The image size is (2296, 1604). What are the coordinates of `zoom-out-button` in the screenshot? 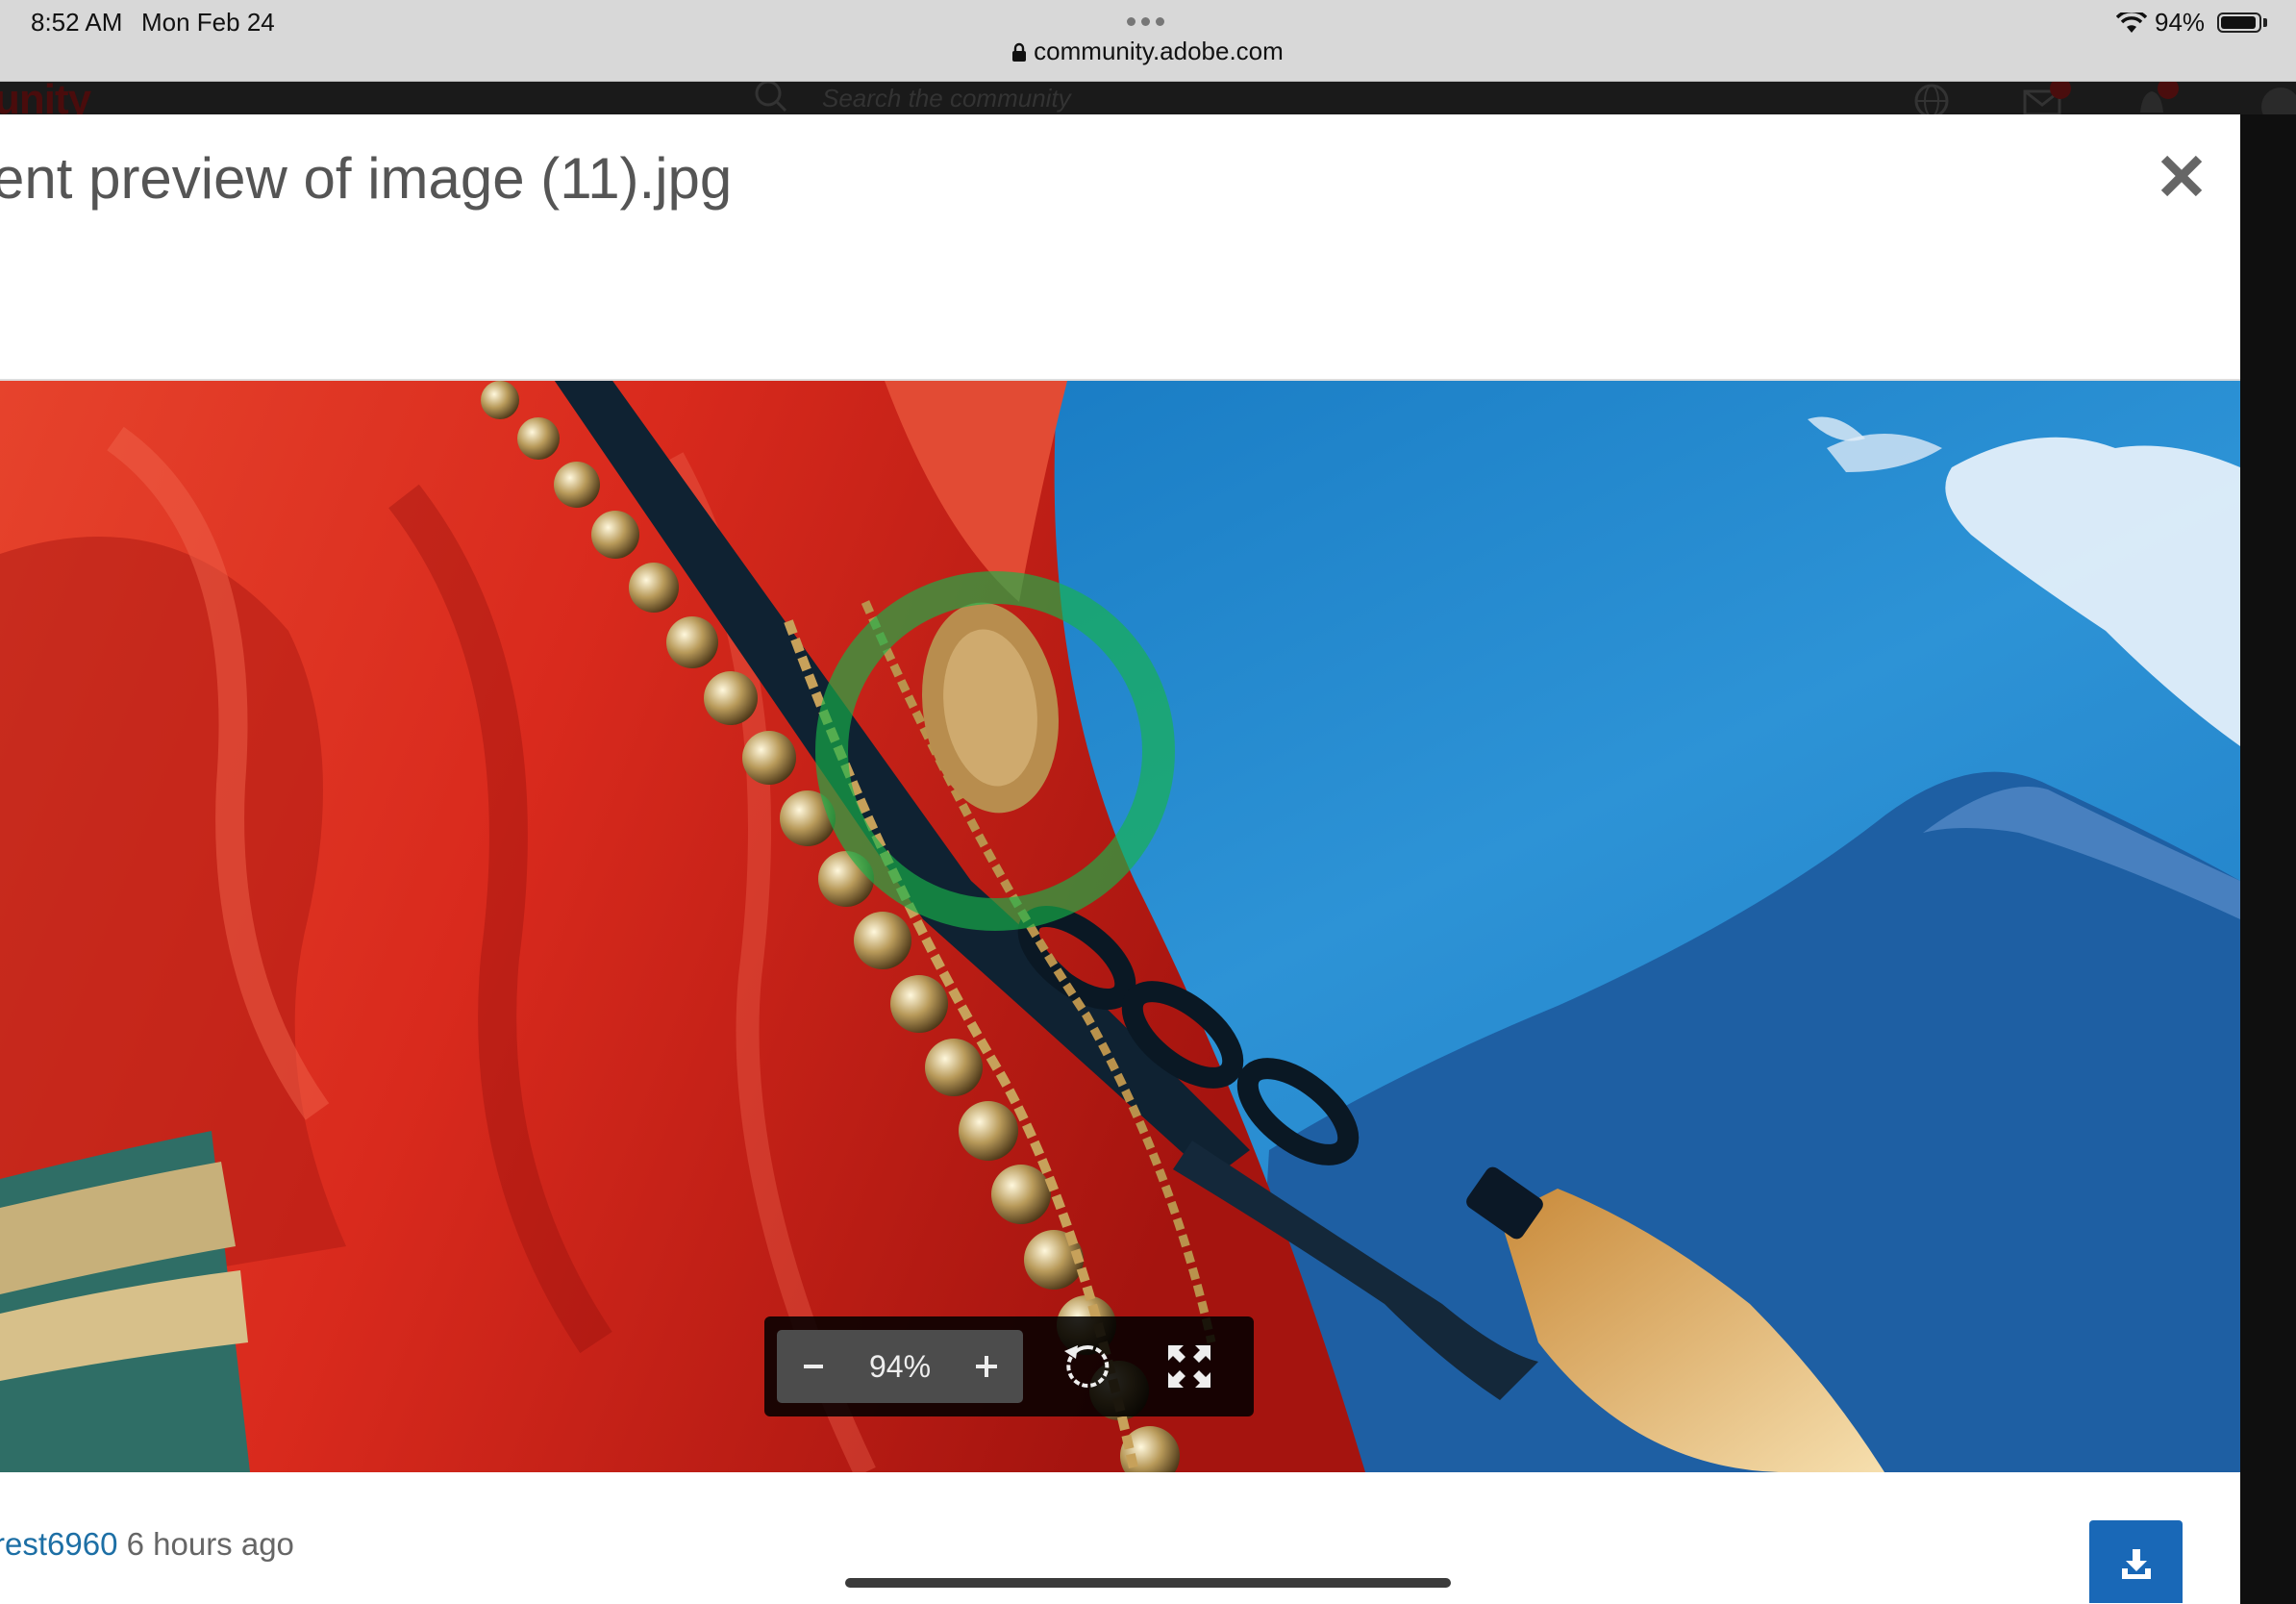 It's located at (813, 1366).